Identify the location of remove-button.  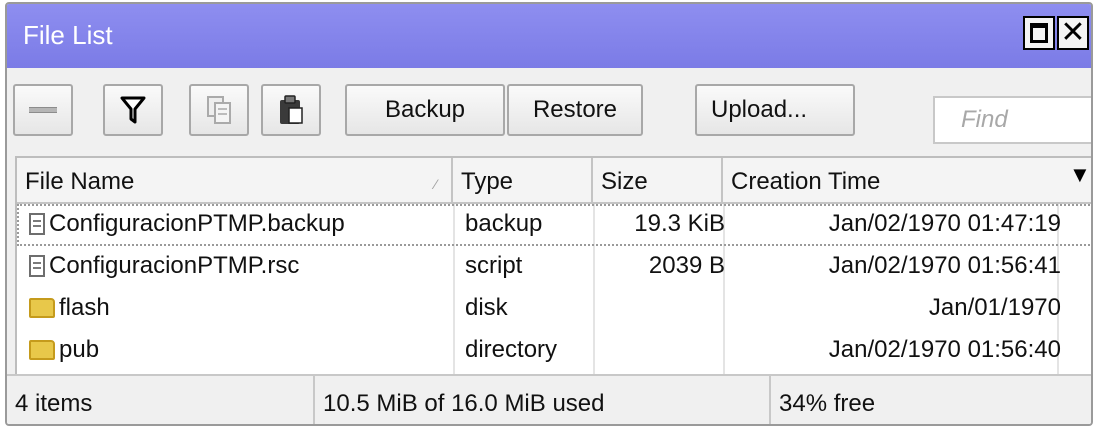
(43, 110).